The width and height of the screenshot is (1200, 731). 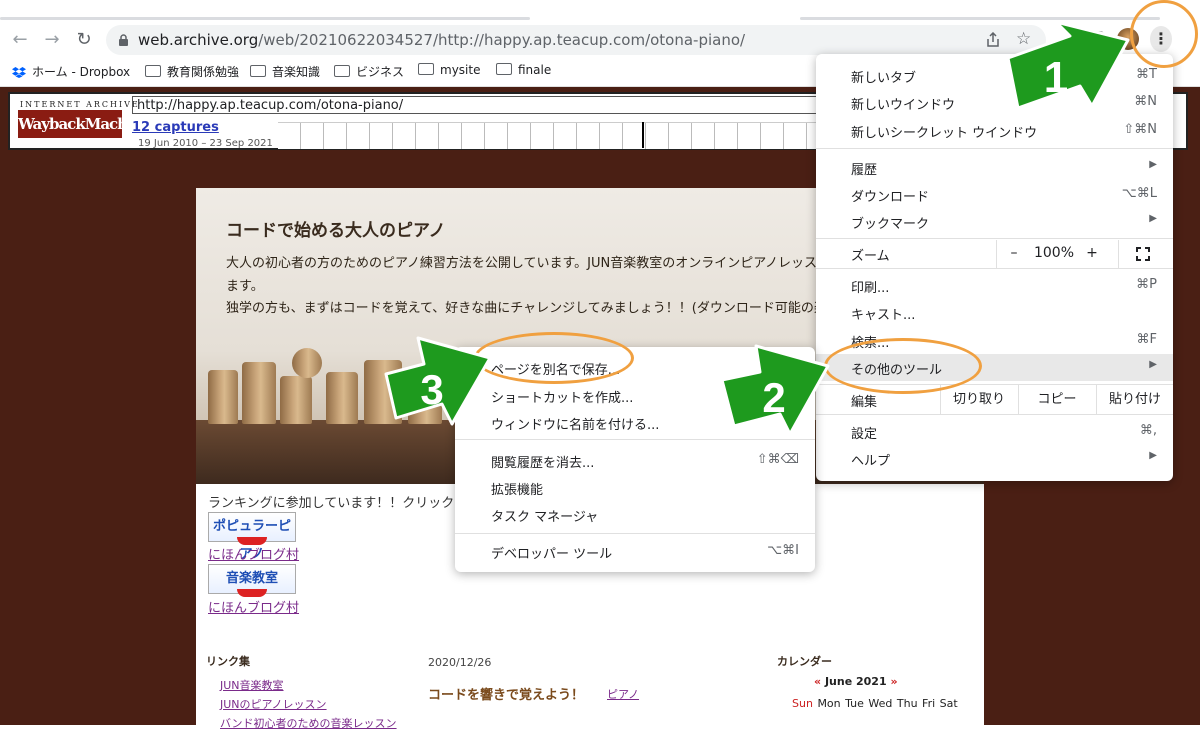 What do you see at coordinates (1056, 77) in the screenshot?
I see `step-number-1: 1` at bounding box center [1056, 77].